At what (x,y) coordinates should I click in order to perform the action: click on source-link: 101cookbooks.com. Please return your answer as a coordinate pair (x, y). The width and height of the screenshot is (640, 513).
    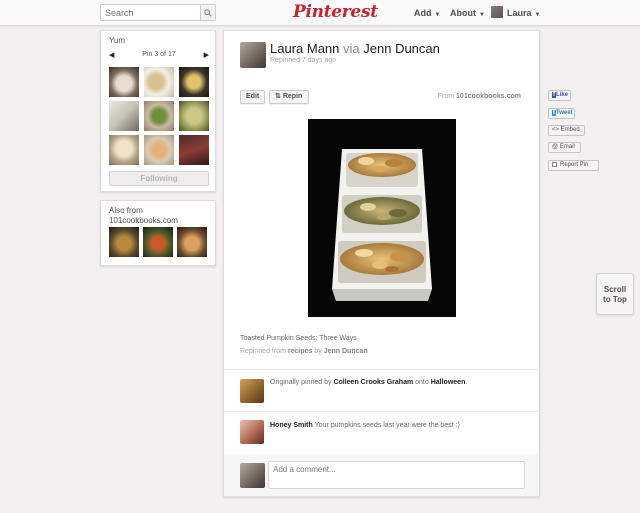
    Looking at the image, I should click on (488, 96).